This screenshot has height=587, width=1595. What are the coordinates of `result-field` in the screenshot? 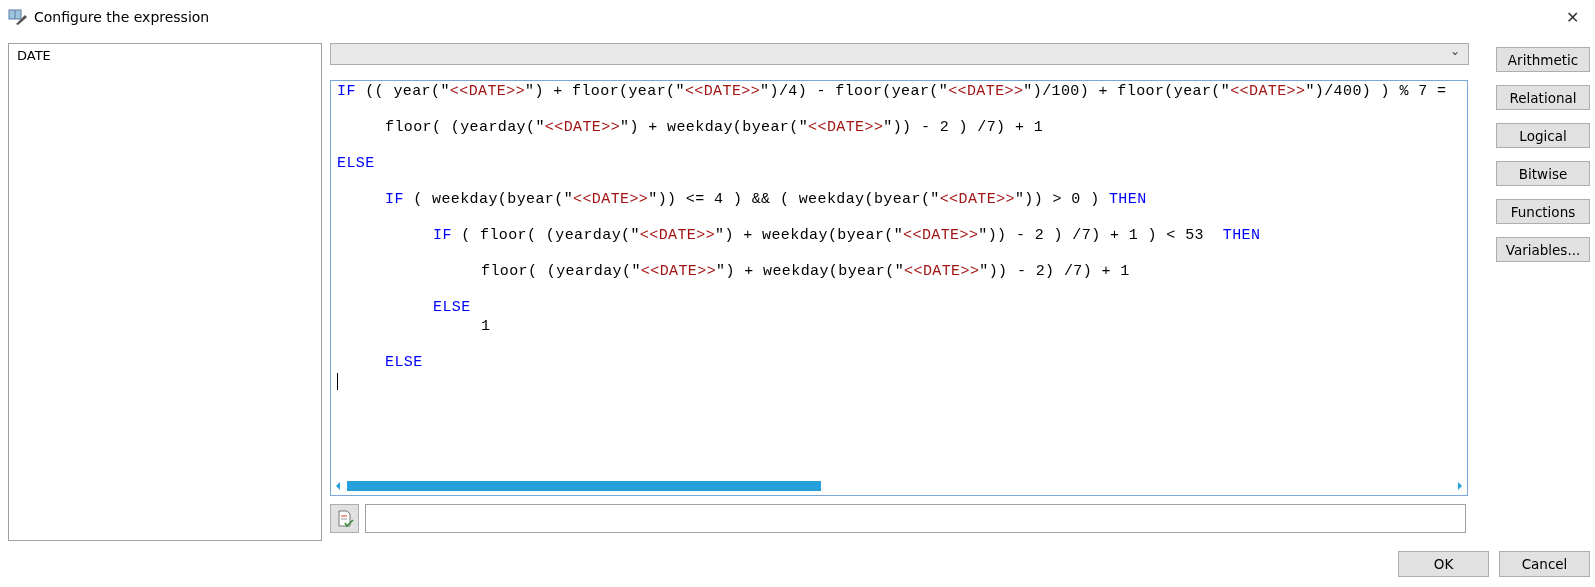 It's located at (915, 518).